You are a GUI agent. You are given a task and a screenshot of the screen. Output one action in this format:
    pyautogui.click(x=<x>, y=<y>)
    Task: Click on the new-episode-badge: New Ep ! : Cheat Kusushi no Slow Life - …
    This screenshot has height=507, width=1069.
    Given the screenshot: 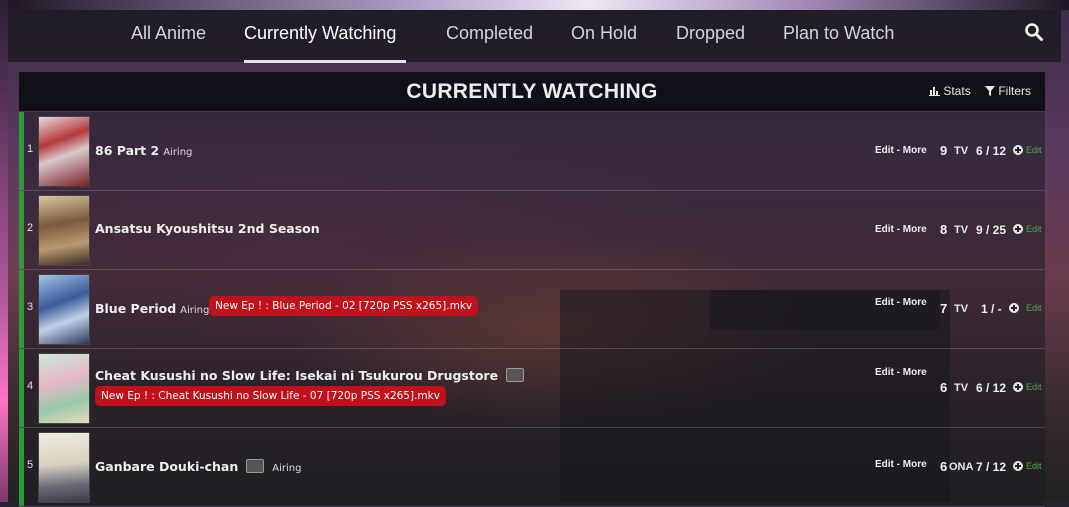 What is the action you would take?
    pyautogui.click(x=270, y=396)
    